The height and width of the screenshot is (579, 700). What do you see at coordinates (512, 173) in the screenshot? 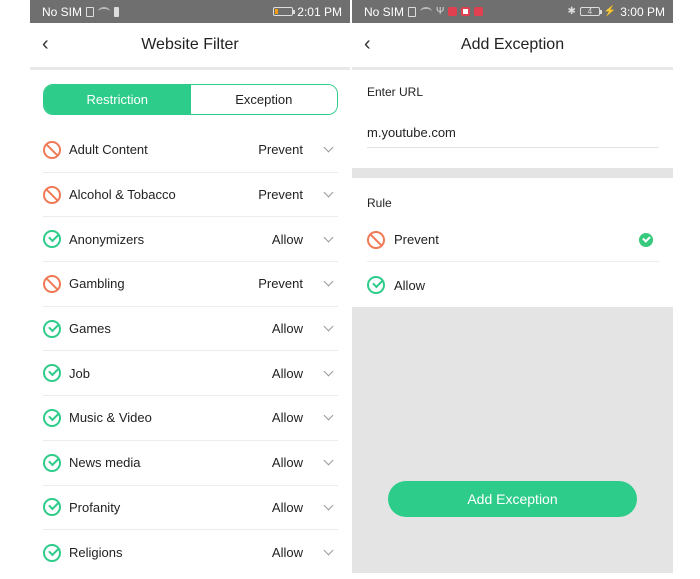
I see `section-divider` at bounding box center [512, 173].